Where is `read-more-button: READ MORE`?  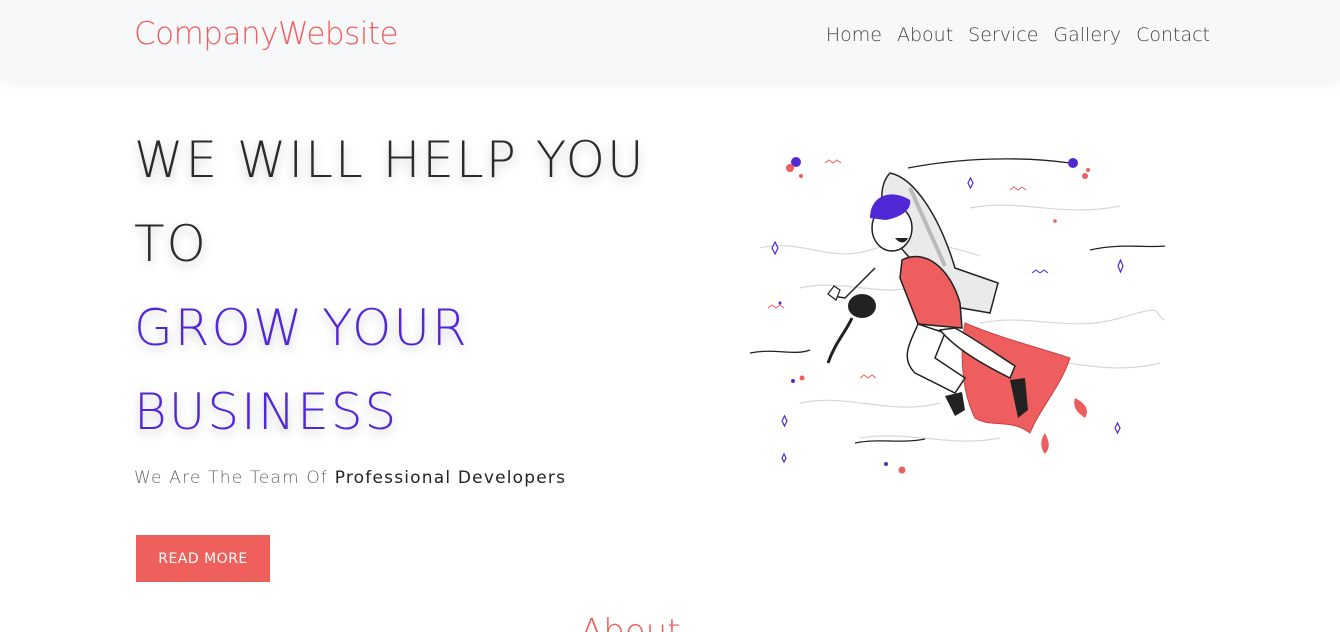
read-more-button: READ MORE is located at coordinates (203, 558).